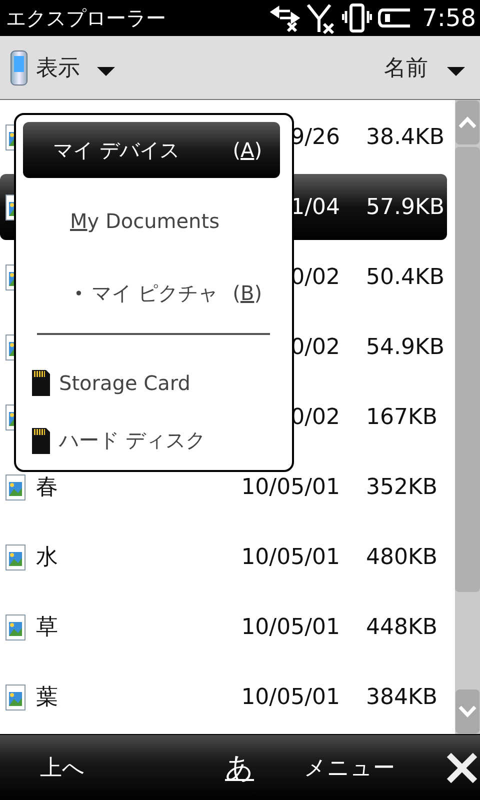 The image size is (480, 800). I want to click on file-name: 葉, so click(47, 697).